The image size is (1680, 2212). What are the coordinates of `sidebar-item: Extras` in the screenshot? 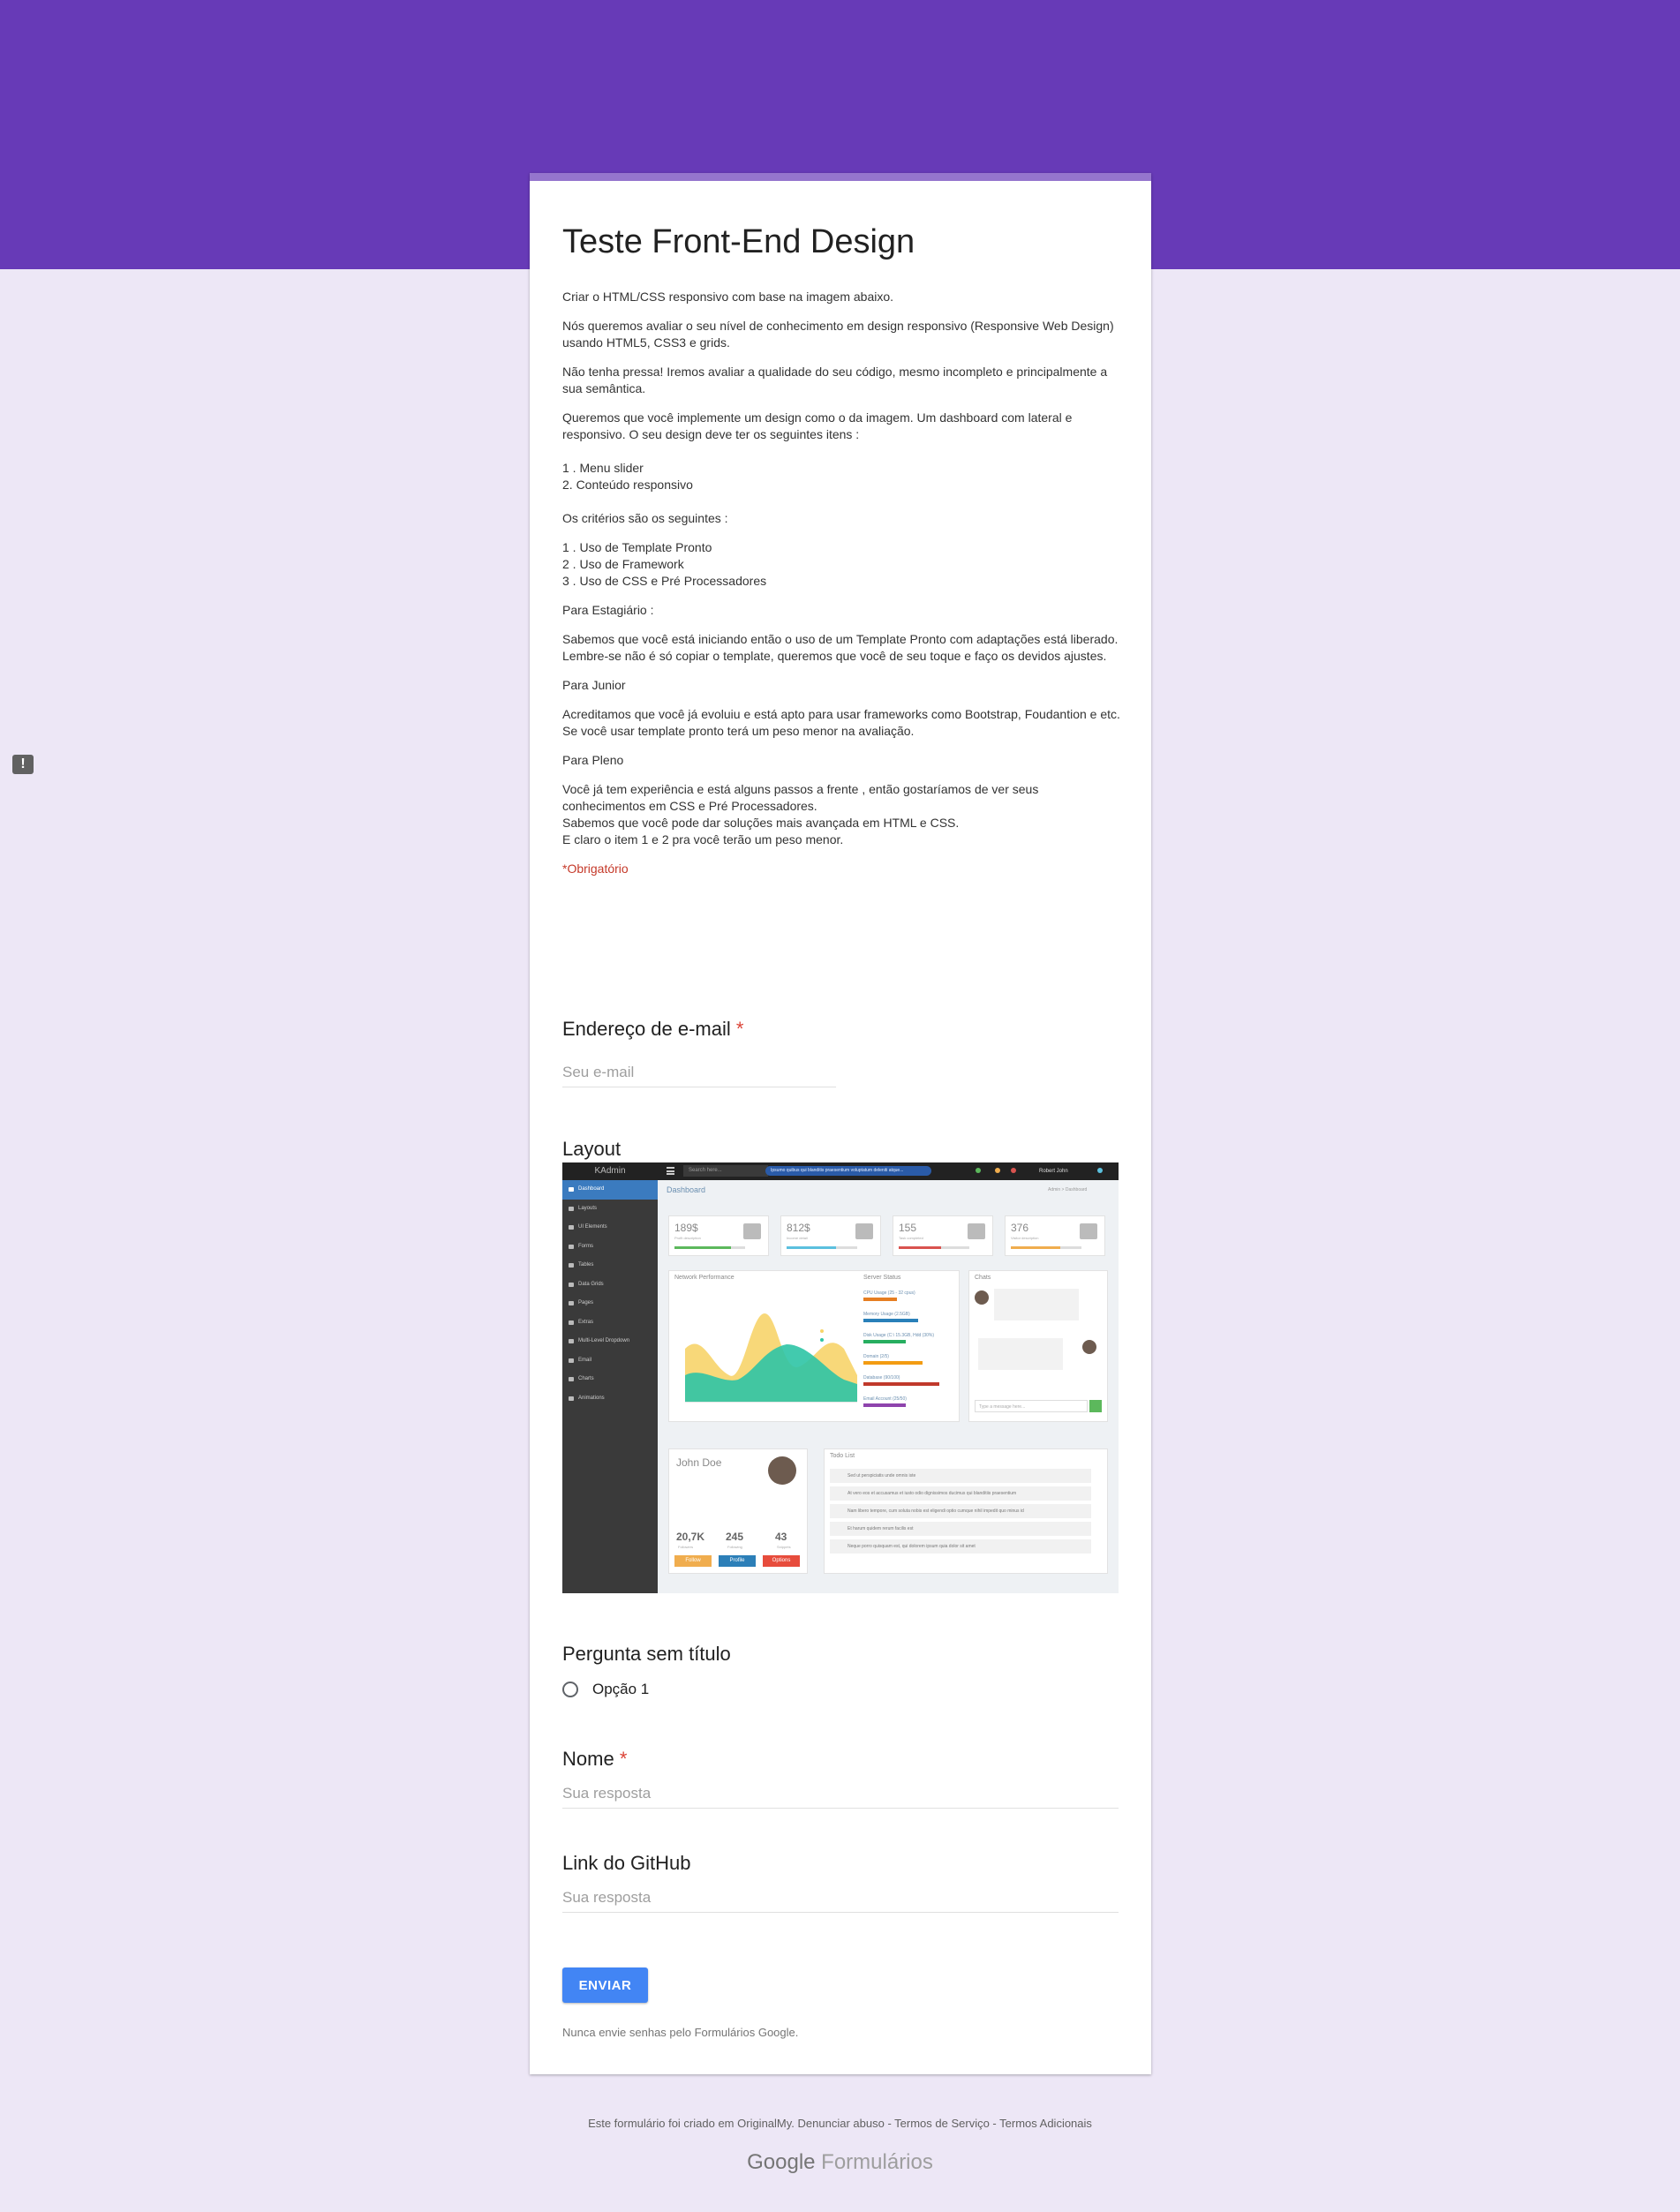 It's located at (610, 1323).